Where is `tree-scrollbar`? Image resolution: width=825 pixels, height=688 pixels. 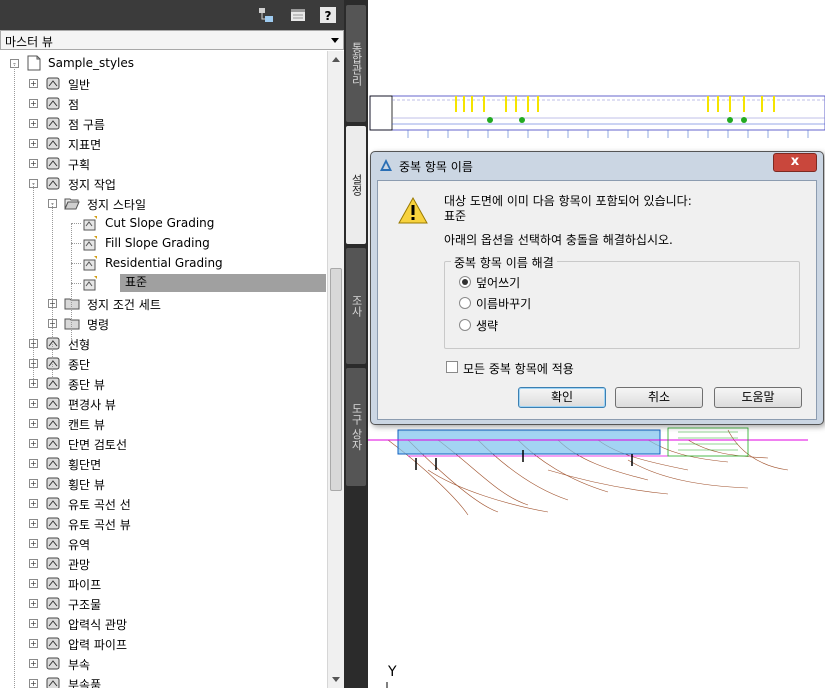
tree-scrollbar is located at coordinates (335, 369).